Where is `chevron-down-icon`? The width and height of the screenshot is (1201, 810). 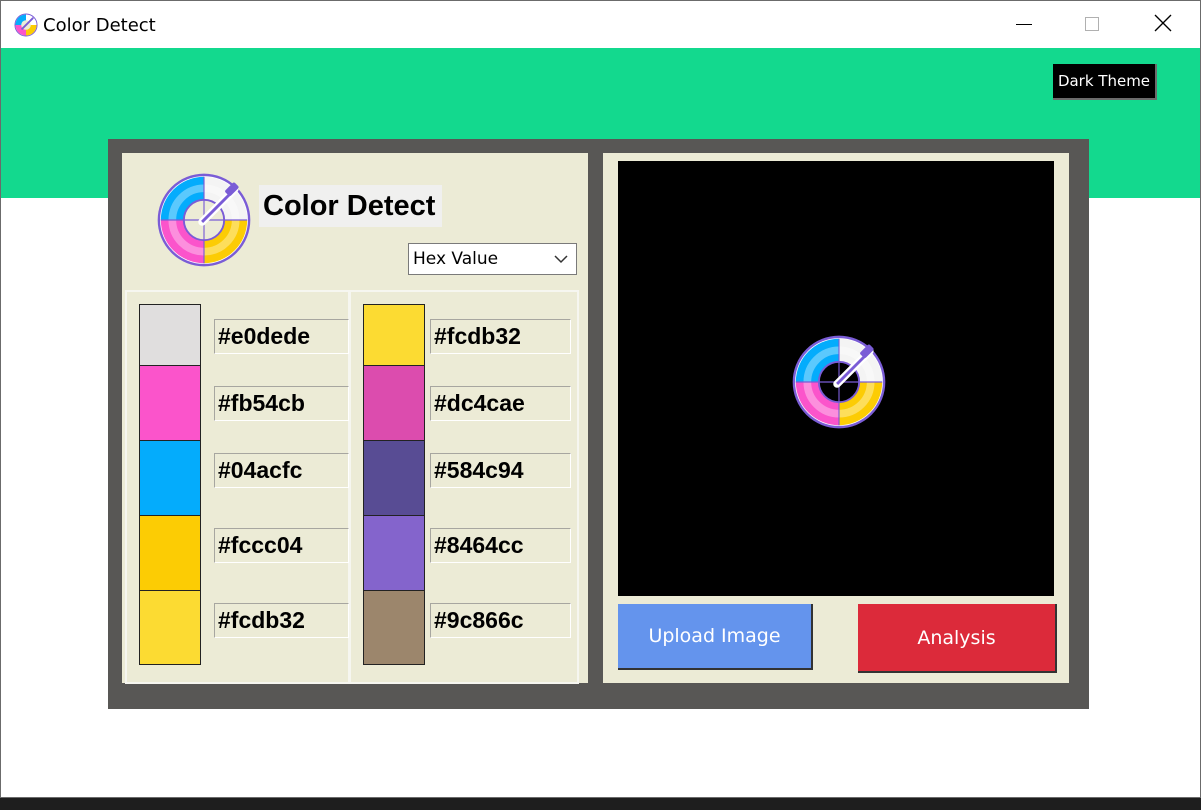 chevron-down-icon is located at coordinates (561, 259).